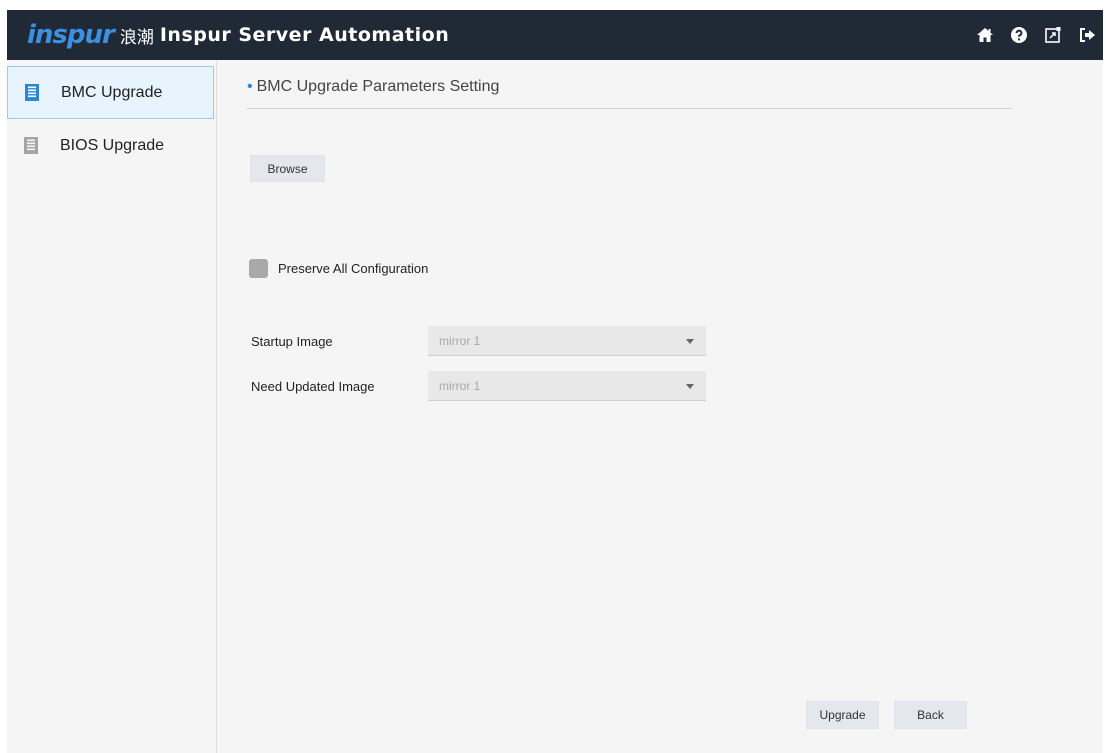 This screenshot has width=1106, height=753. I want to click on sidebar-item-bios-upgrade: BIOS Upgrade, so click(110, 145).